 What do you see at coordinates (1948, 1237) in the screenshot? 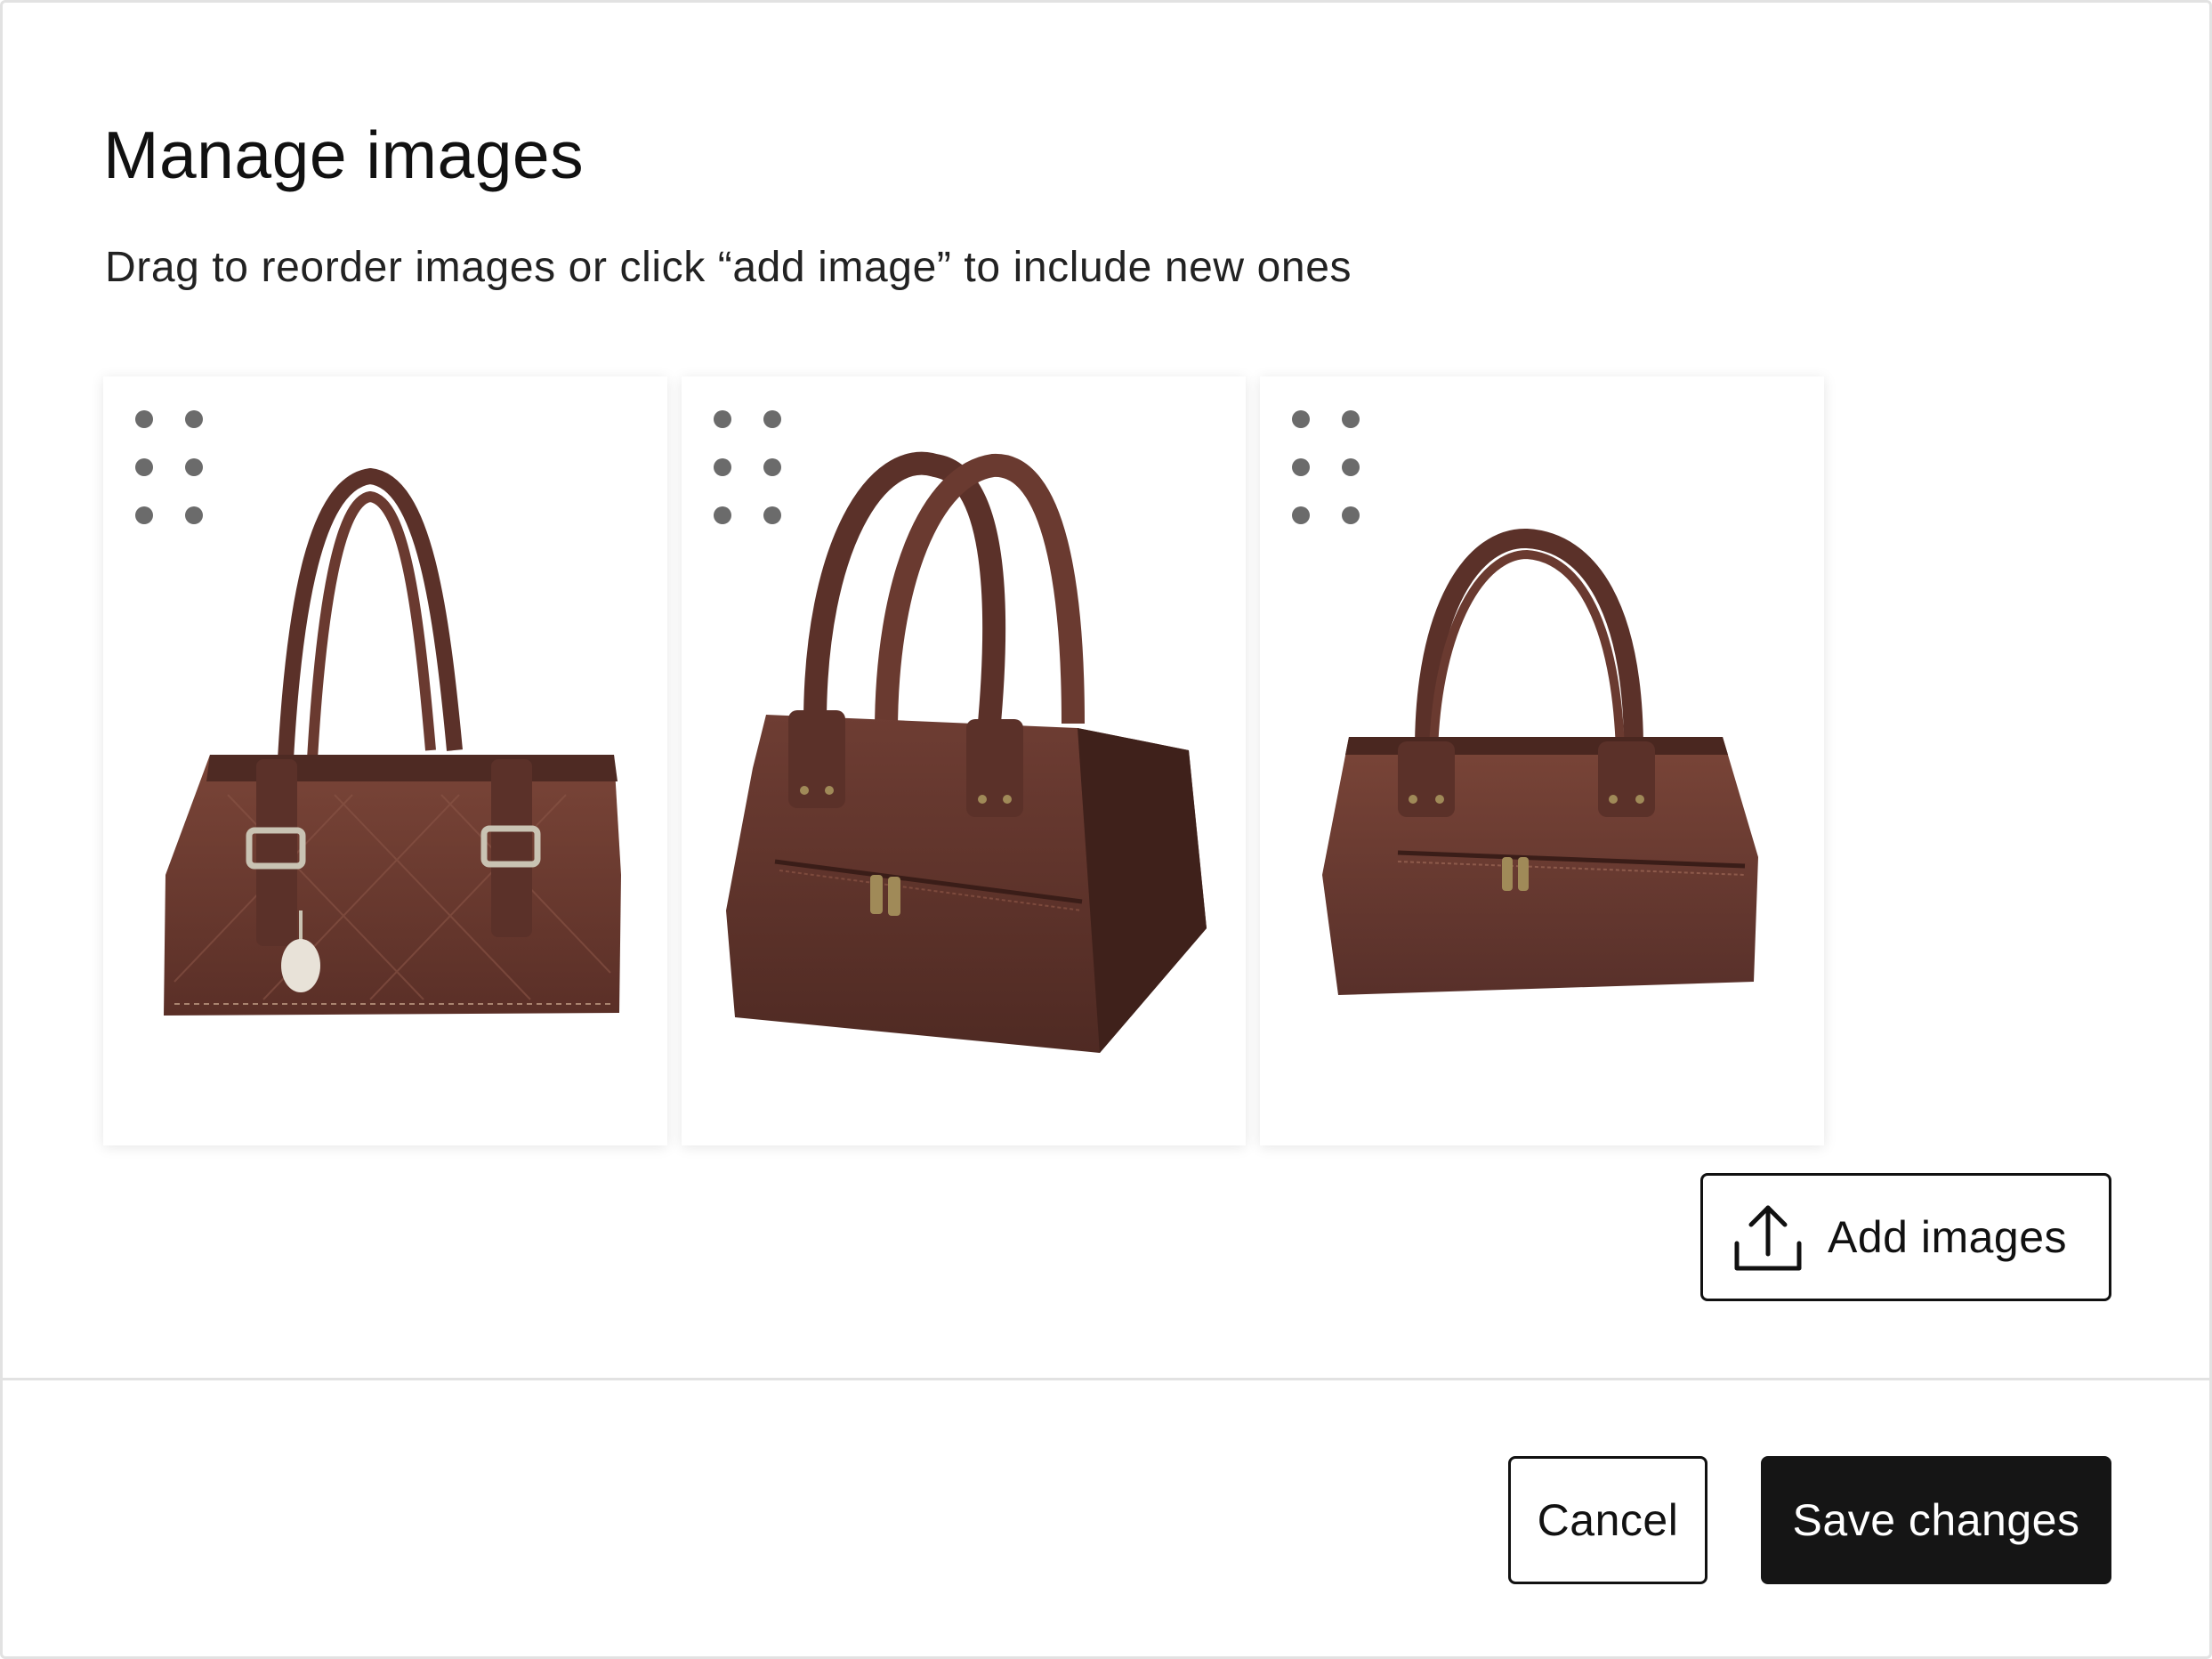
I see `add-images-label: Add images` at bounding box center [1948, 1237].